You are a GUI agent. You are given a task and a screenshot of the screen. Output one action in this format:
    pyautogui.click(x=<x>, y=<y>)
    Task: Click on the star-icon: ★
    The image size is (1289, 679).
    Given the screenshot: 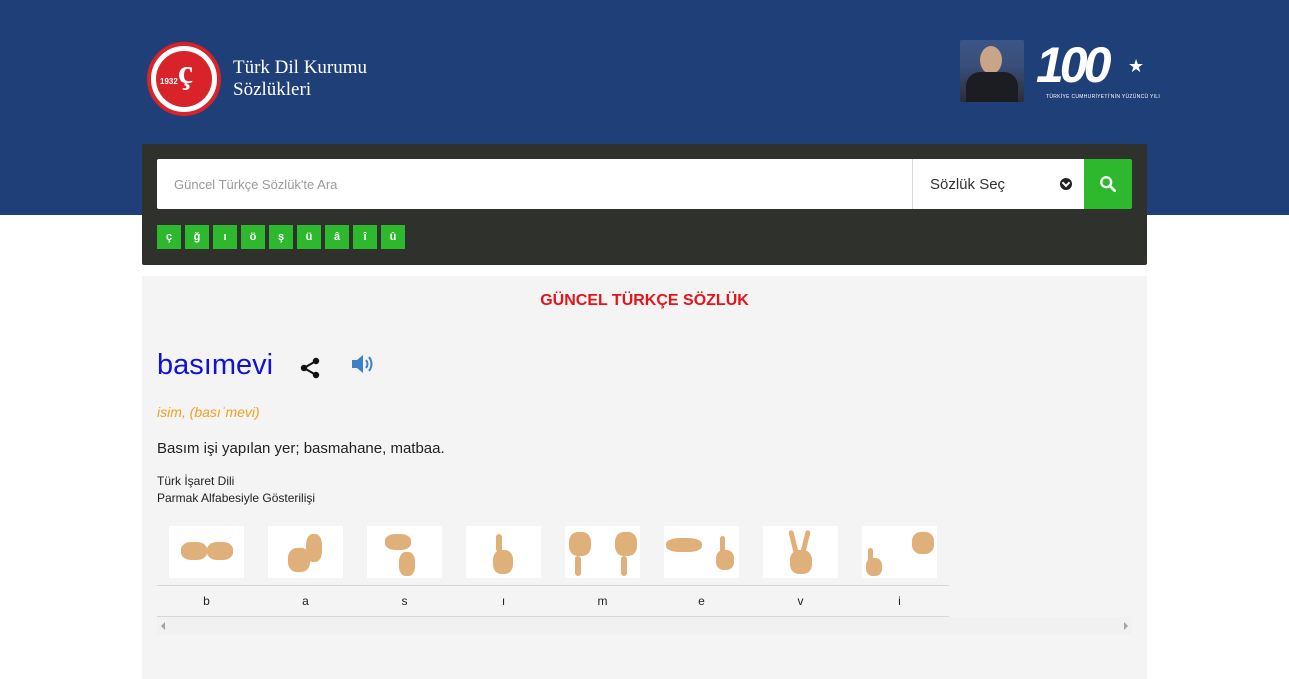 What is the action you would take?
    pyautogui.click(x=1136, y=66)
    